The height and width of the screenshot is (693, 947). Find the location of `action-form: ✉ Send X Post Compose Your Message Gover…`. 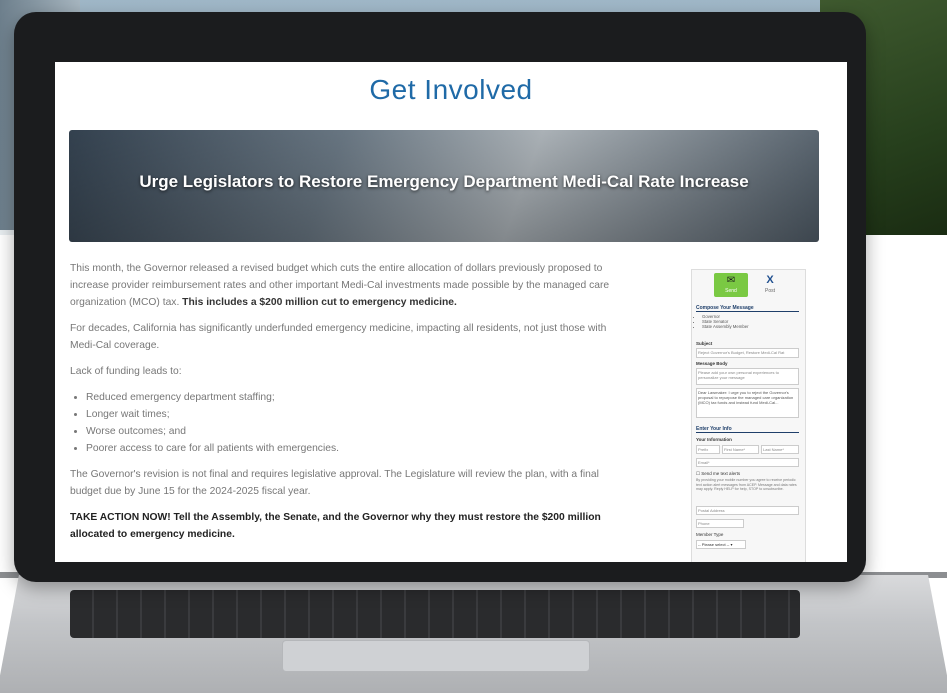

action-form: ✉ Send X Post Compose Your Message Gover… is located at coordinates (748, 415).